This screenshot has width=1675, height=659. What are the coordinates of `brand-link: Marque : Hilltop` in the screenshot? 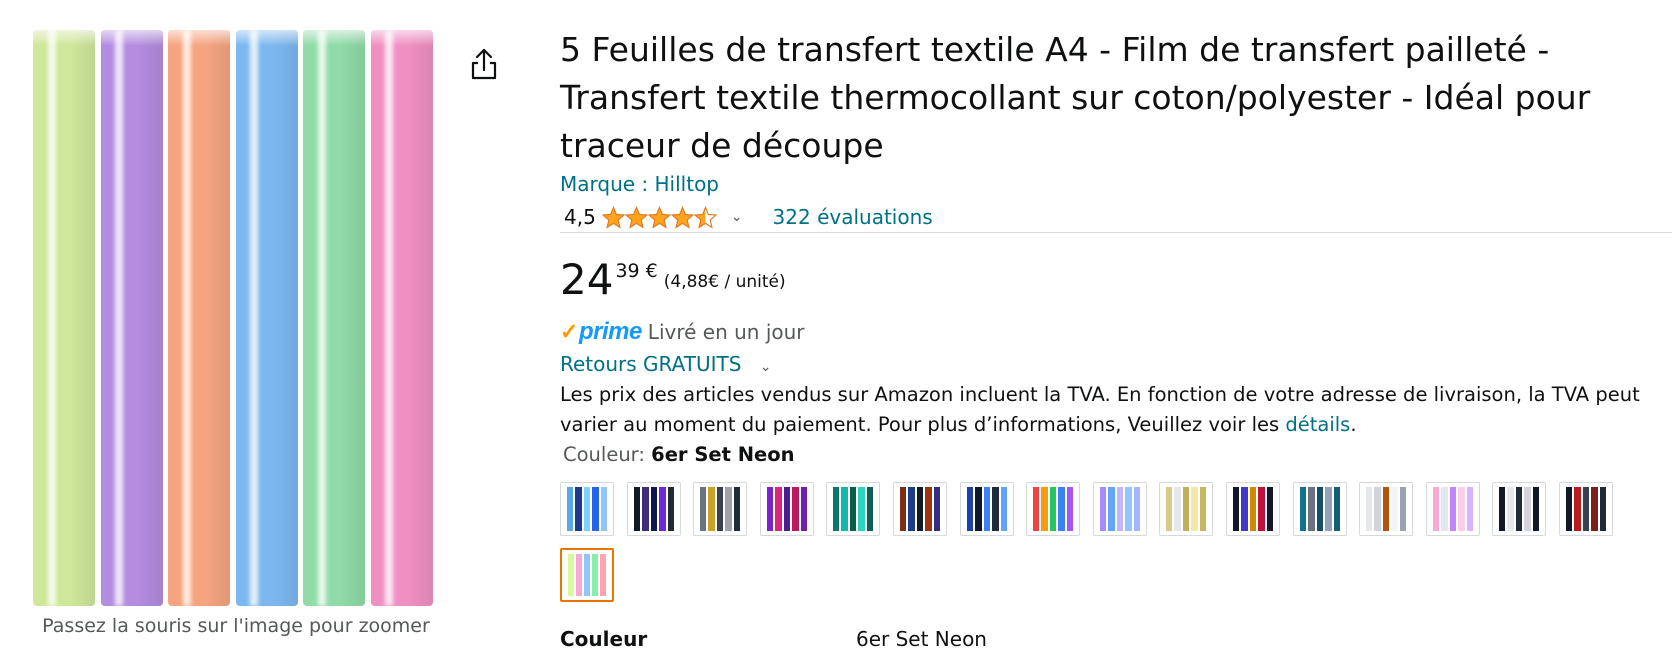 It's located at (639, 184).